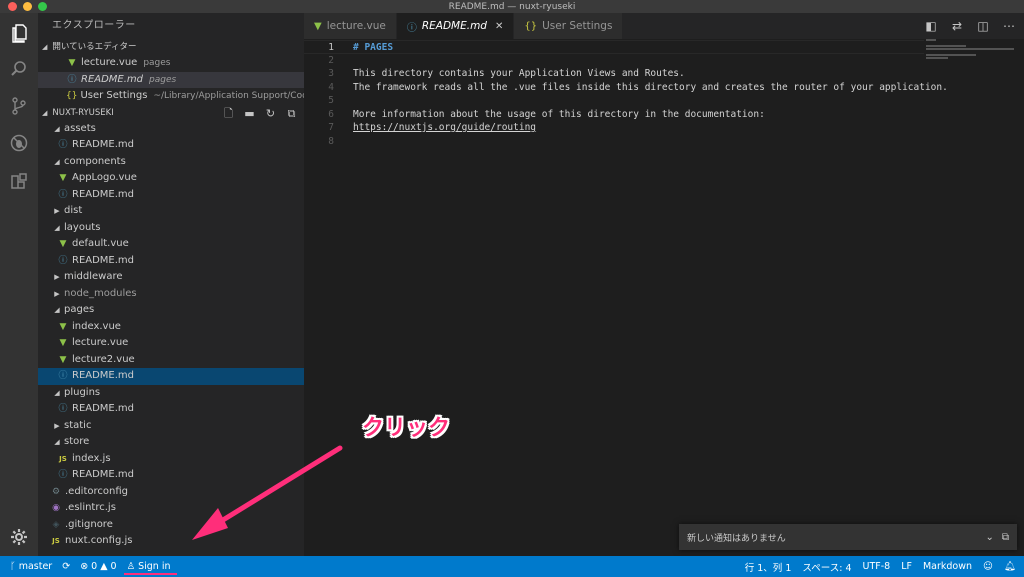 This screenshot has height=577, width=1024. Describe the element at coordinates (499, 26) in the screenshot. I see `close-icon: ✕` at that location.